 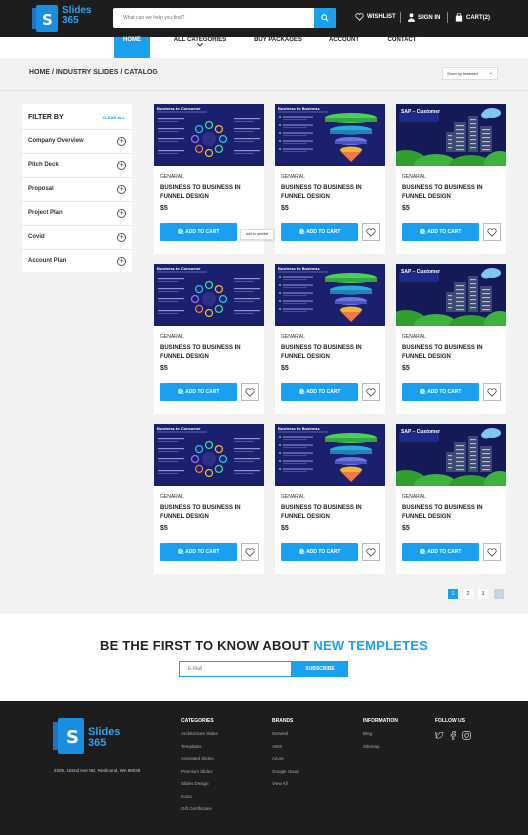 What do you see at coordinates (209, 298) in the screenshot?
I see `slide-diagram-icon` at bounding box center [209, 298].